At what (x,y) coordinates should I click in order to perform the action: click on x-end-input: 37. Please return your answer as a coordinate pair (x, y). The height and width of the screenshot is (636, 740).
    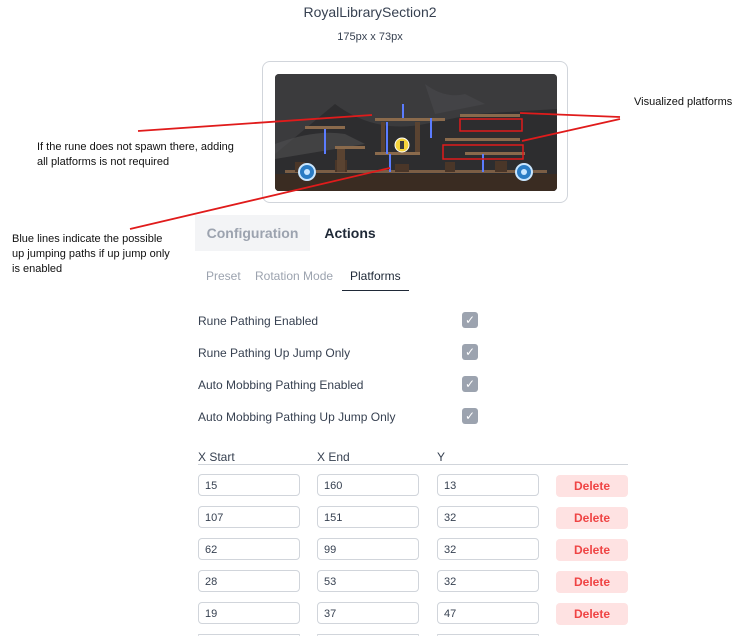
    Looking at the image, I should click on (368, 613).